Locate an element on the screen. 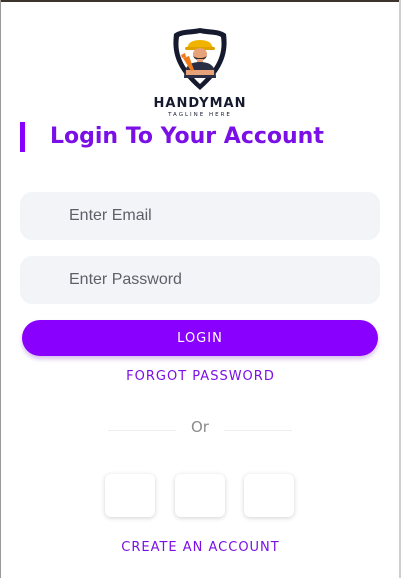  top-border is located at coordinates (200, 1).